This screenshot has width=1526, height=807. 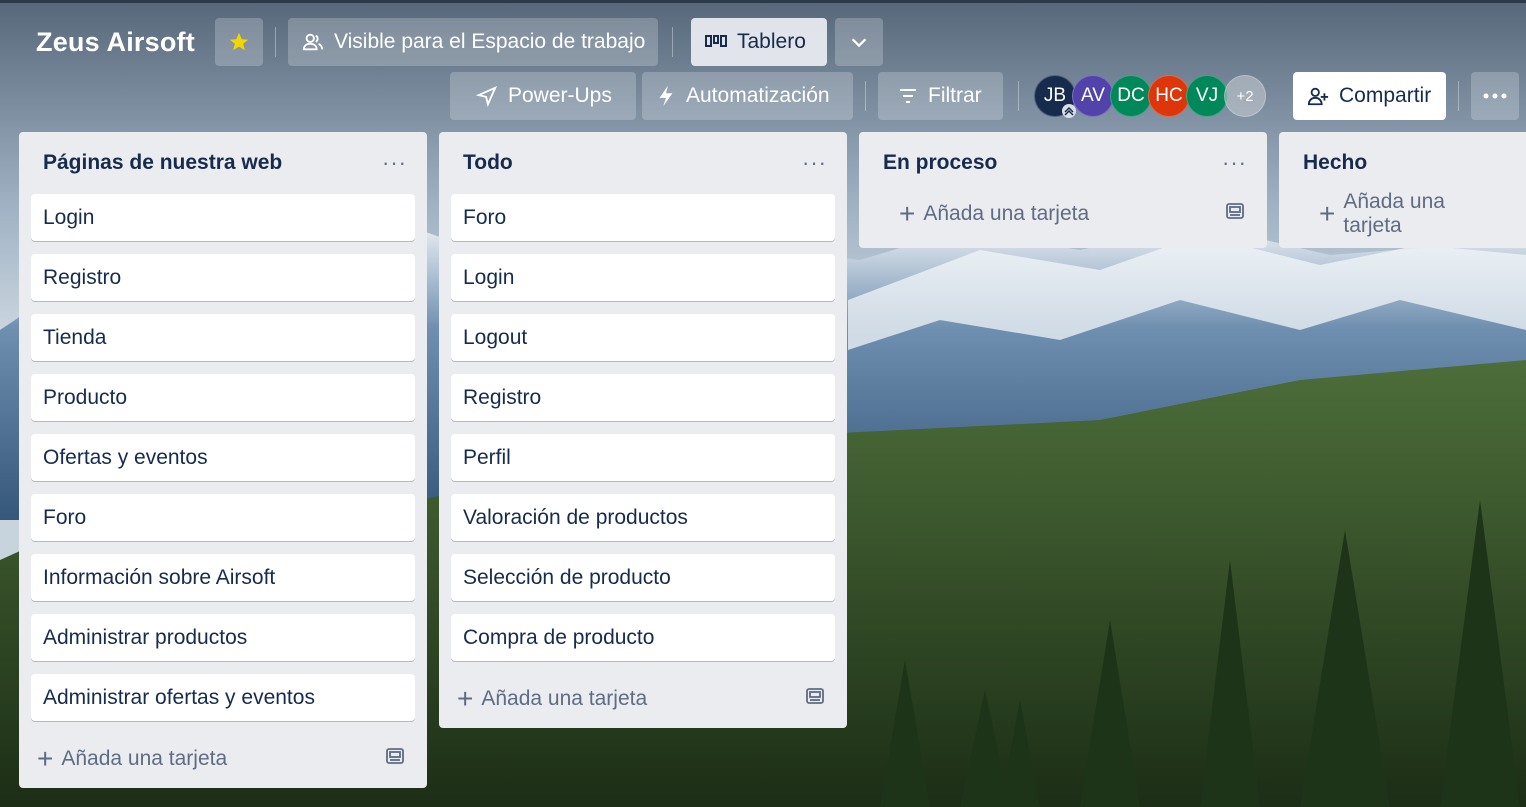 I want to click on lightning-icon, so click(x=666, y=96).